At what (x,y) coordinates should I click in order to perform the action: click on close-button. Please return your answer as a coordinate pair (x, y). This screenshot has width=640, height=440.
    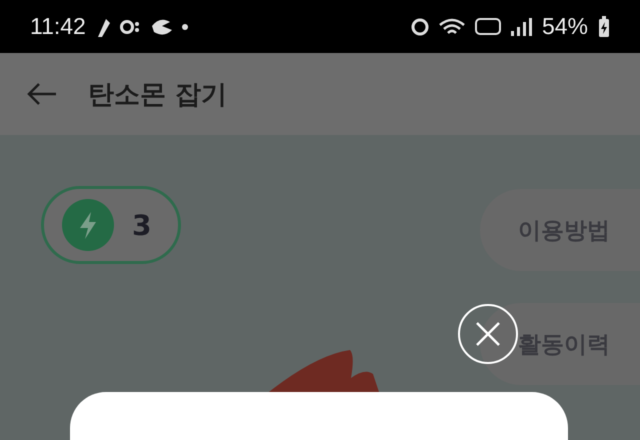
    Looking at the image, I should click on (488, 334).